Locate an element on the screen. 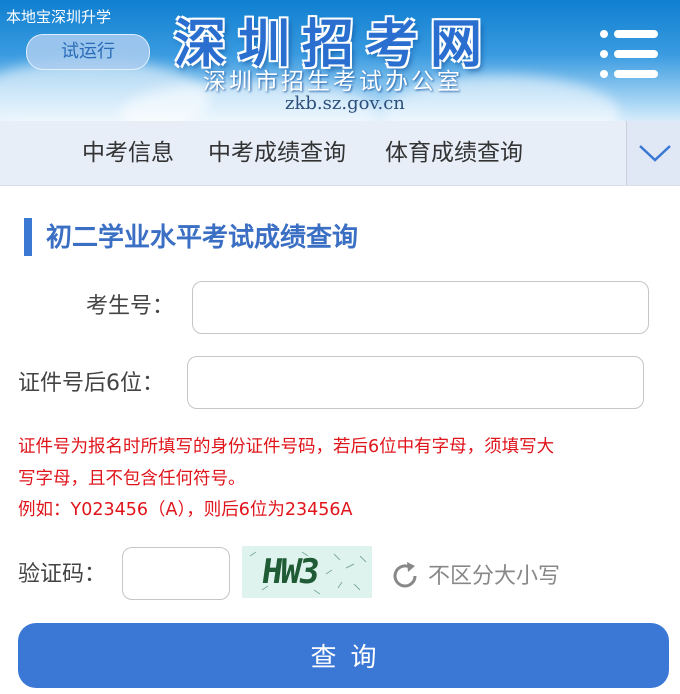 The width and height of the screenshot is (680, 694). site-caption: 本地宝深圳升学 is located at coordinates (59, 17).